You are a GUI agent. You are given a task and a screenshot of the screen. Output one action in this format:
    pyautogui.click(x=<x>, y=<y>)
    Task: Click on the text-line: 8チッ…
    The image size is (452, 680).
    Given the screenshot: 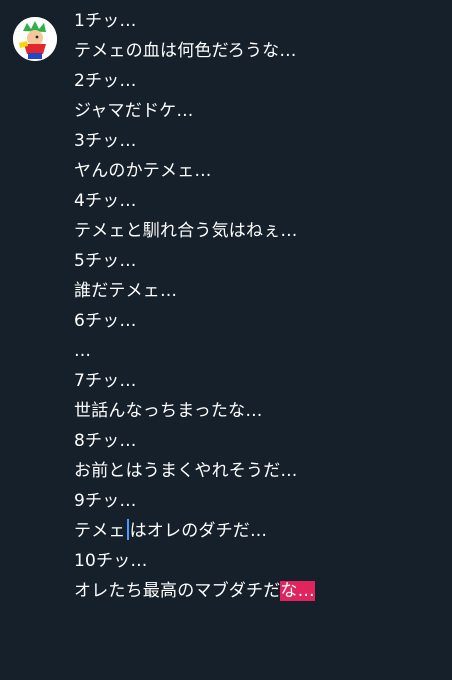 What is the action you would take?
    pyautogui.click(x=105, y=441)
    